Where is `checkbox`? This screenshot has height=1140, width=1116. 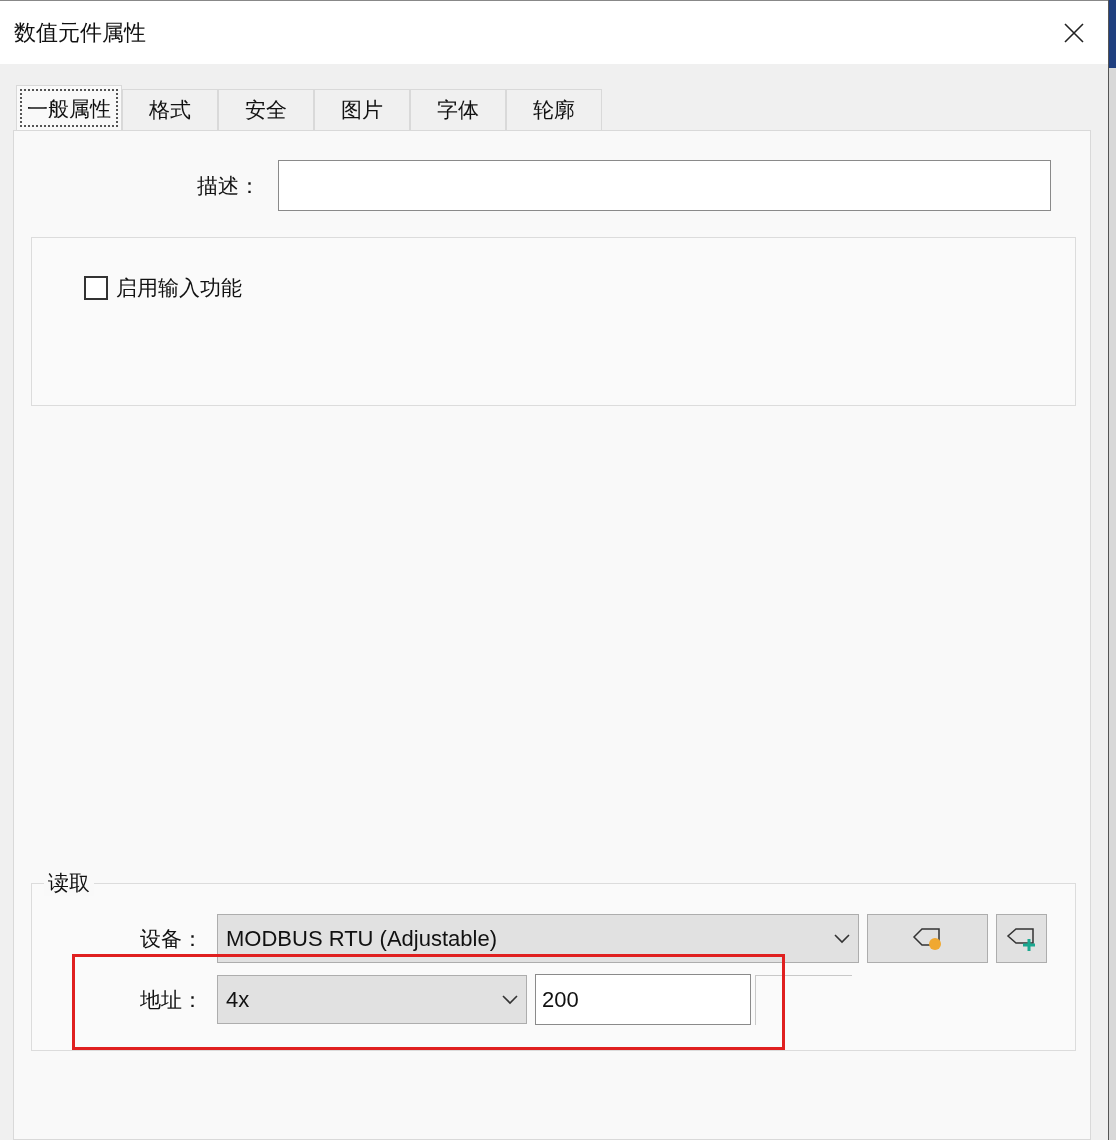
checkbox is located at coordinates (96, 287).